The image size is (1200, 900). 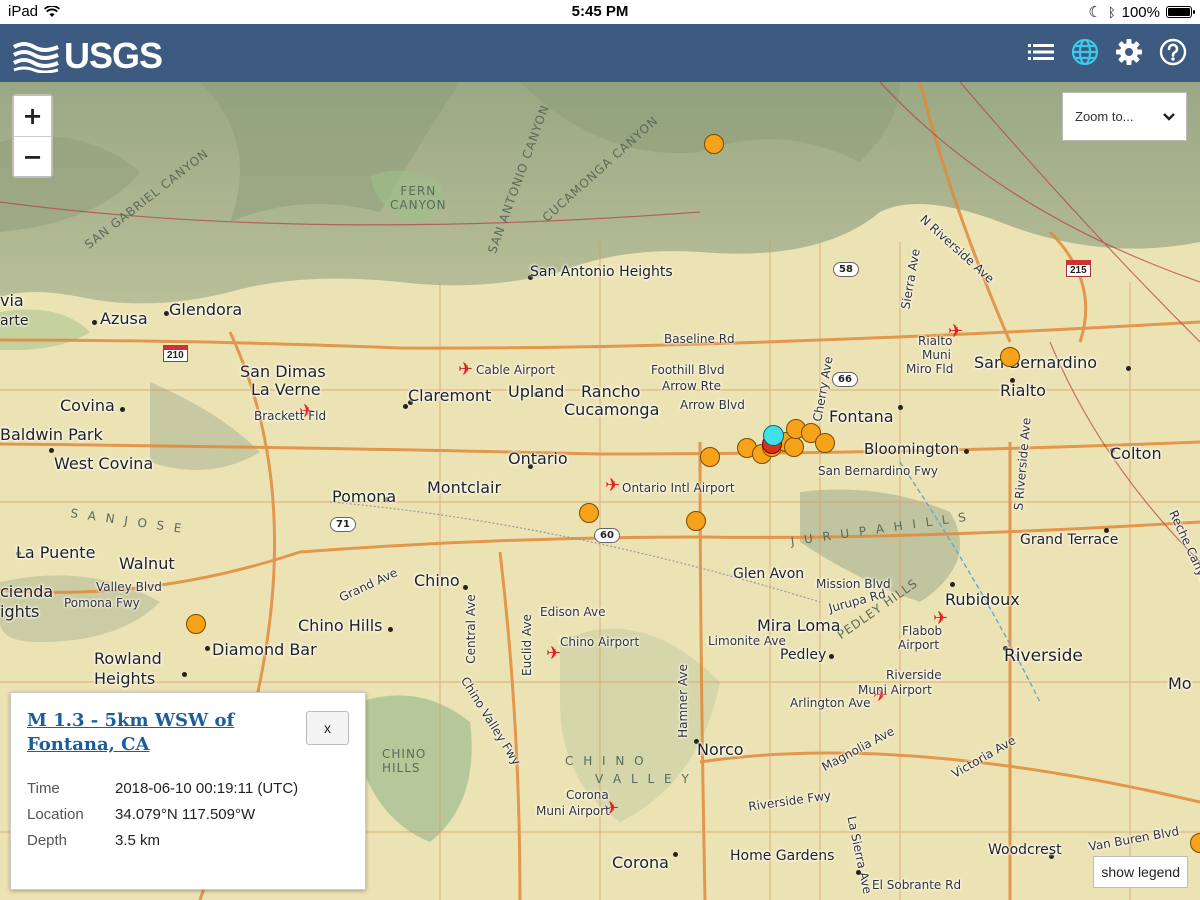 I want to click on detail-value: 34.079°N 117.509°W, so click(x=185, y=814).